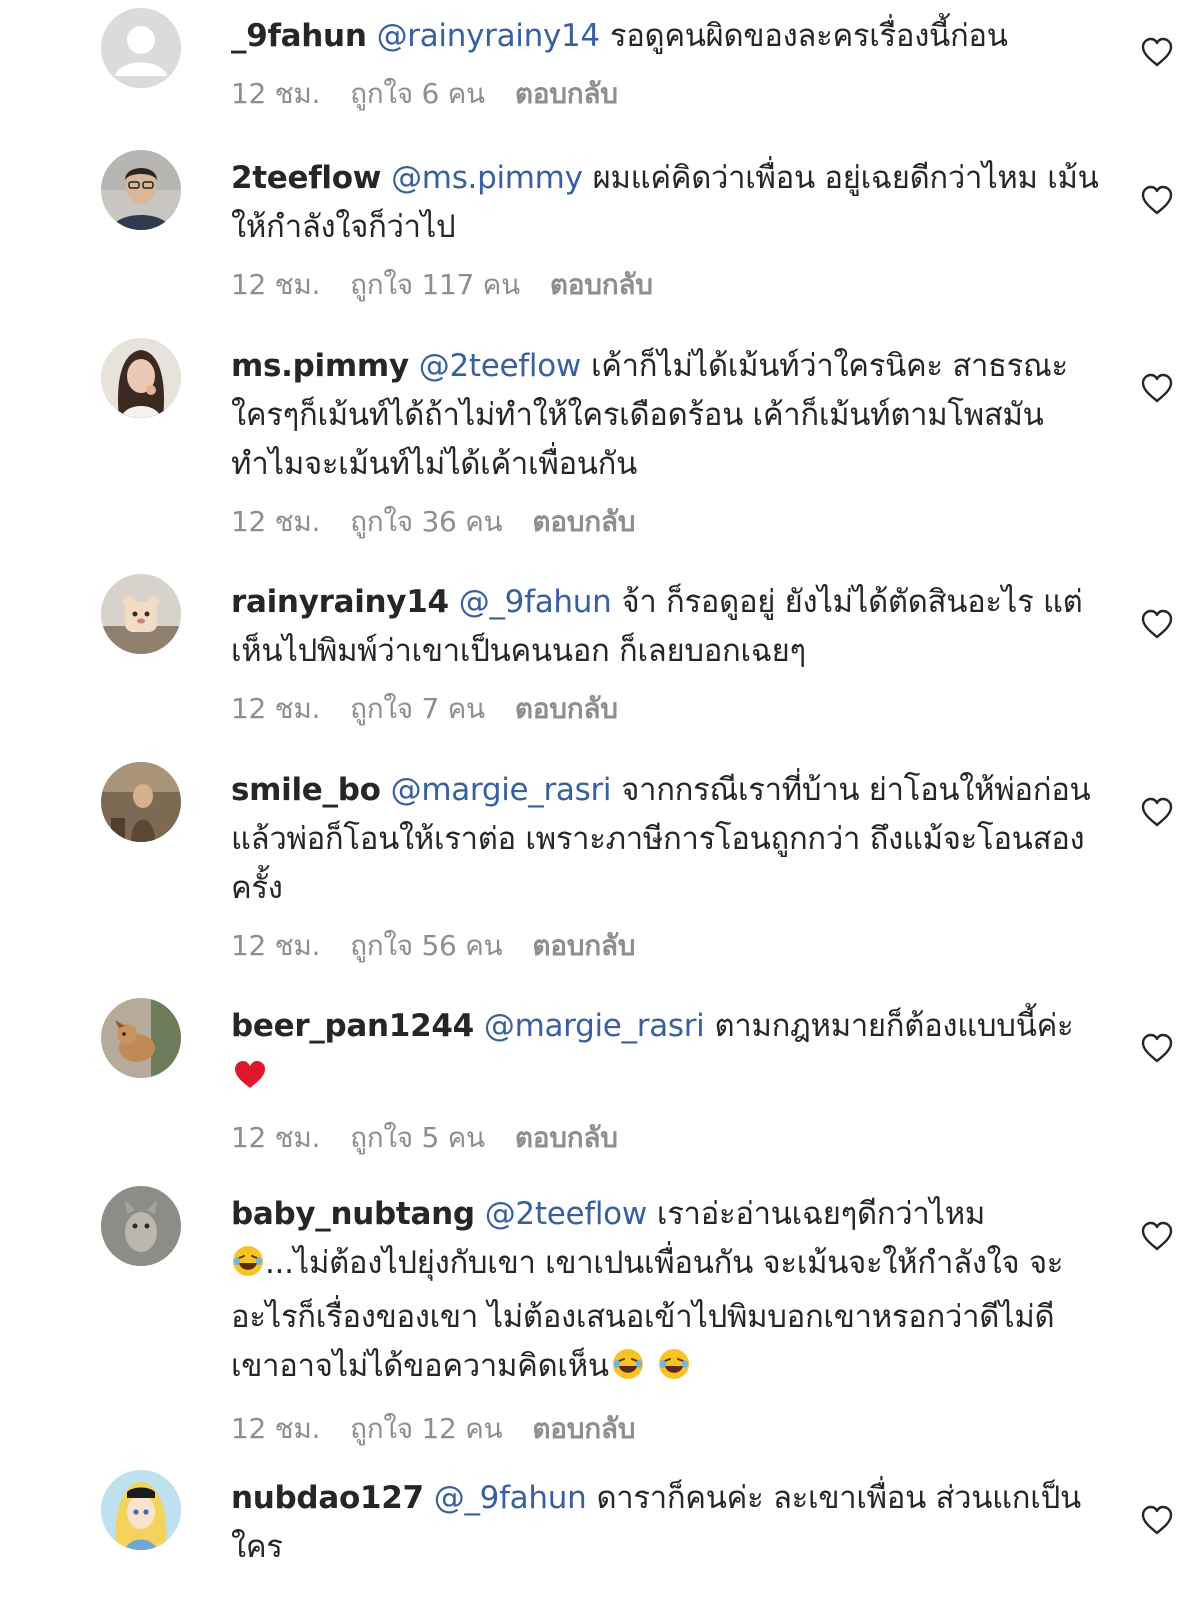 This screenshot has width=1200, height=1616. I want to click on comment-mention: @rainyrainy14, so click(489, 36).